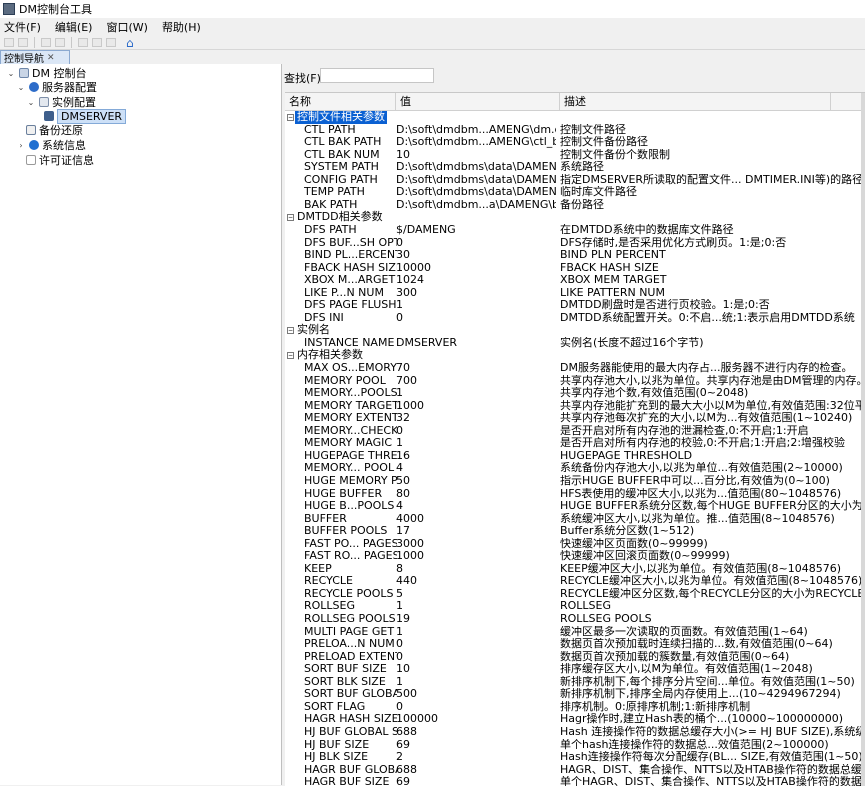 The image size is (865, 786). Describe the element at coordinates (83, 42) in the screenshot. I see `cut-icon` at that location.